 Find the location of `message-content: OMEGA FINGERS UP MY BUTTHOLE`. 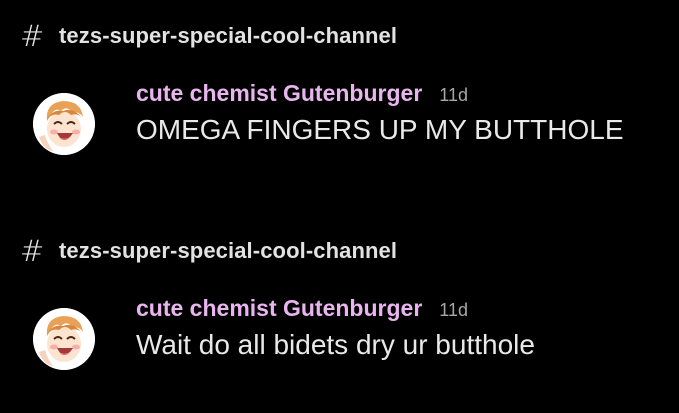

message-content: OMEGA FINGERS UP MY BUTTHOLE is located at coordinates (380, 129).